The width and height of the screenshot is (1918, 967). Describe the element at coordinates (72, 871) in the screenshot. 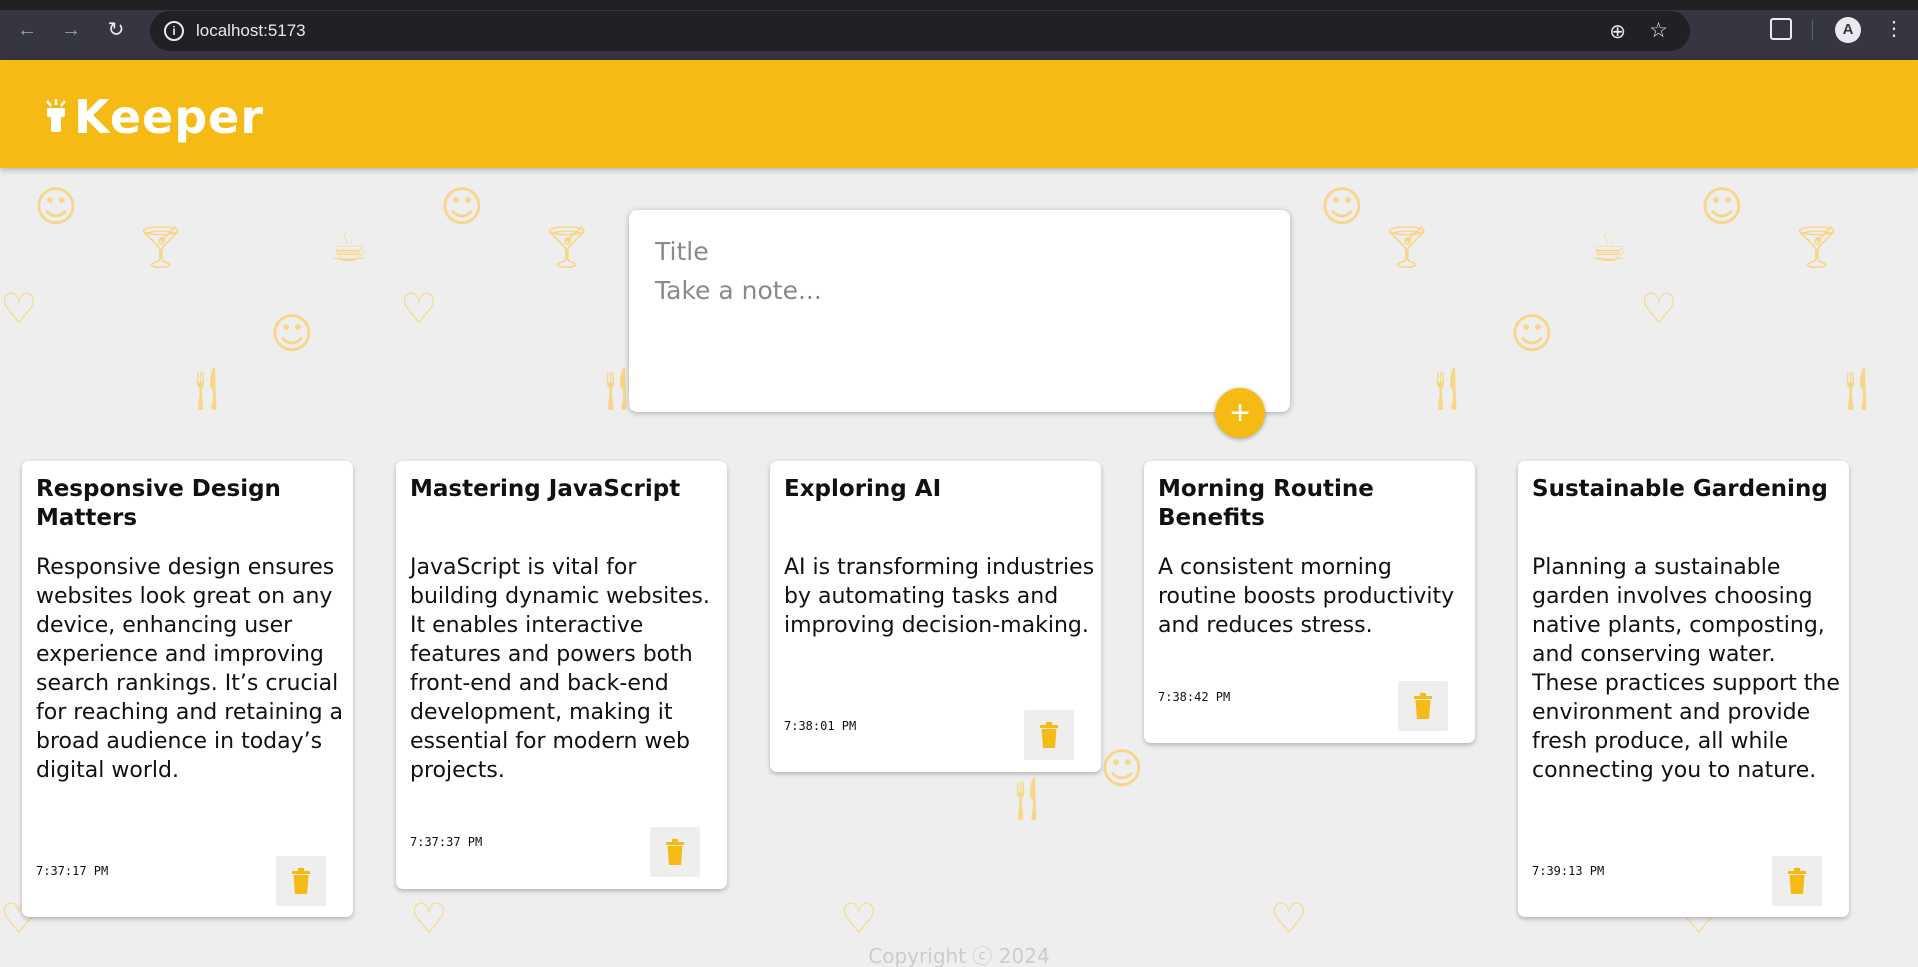

I see `note-timestamp: 7:37:17 PM` at that location.